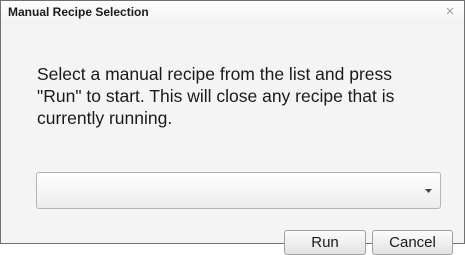  Describe the element at coordinates (325, 242) in the screenshot. I see `run-button: Run` at that location.